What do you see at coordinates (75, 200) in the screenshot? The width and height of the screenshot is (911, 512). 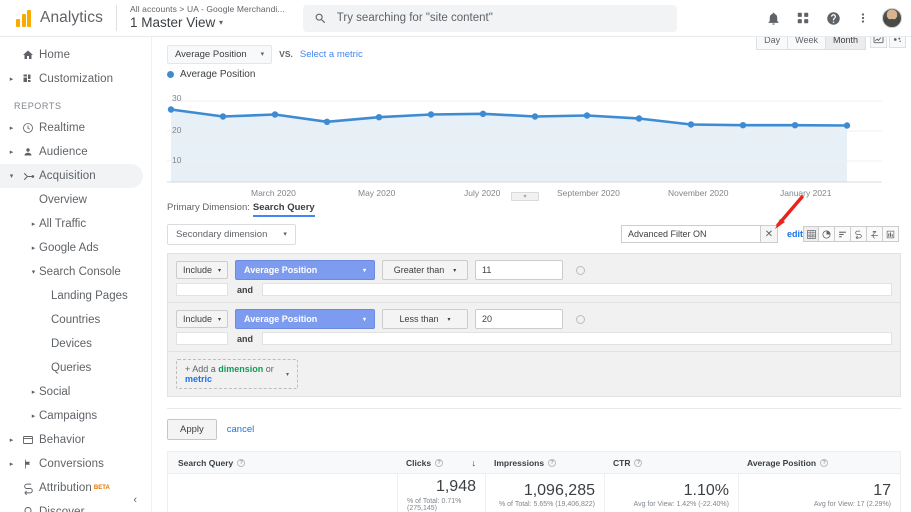 I see `sidebar-item-overview: Overview` at bounding box center [75, 200].